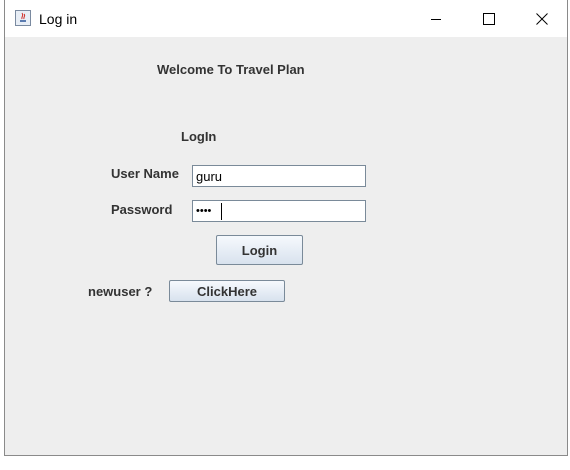  What do you see at coordinates (279, 211) in the screenshot?
I see `password-field` at bounding box center [279, 211].